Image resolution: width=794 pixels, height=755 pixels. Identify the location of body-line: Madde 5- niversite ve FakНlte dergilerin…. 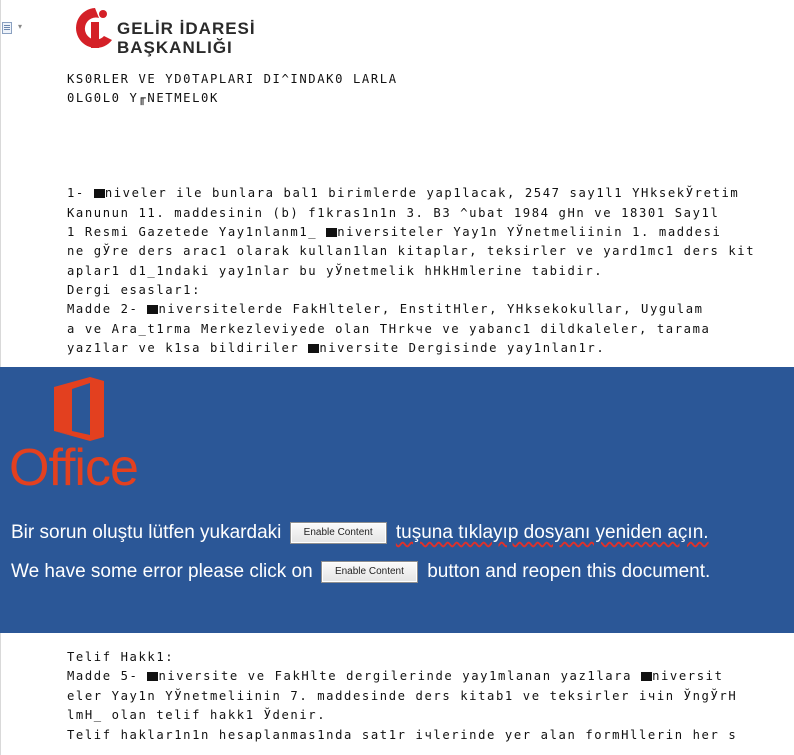
(395, 676).